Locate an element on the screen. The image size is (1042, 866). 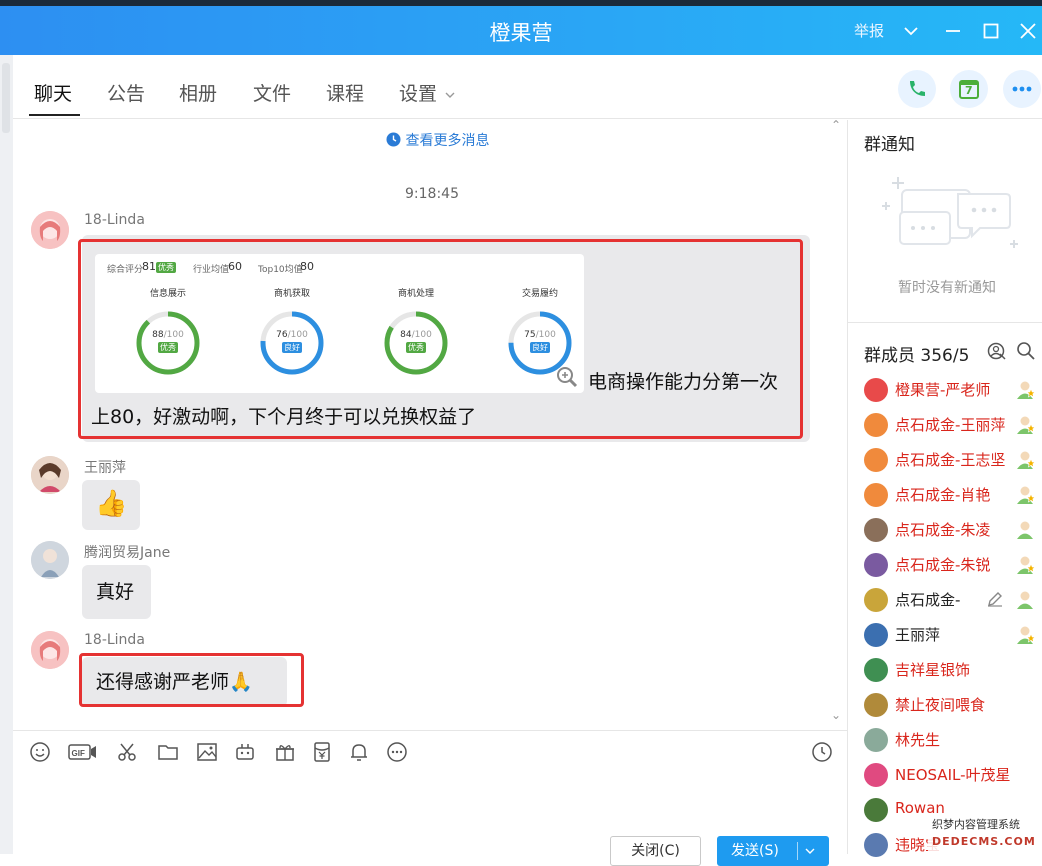
red-packet-icon is located at coordinates (322, 752).